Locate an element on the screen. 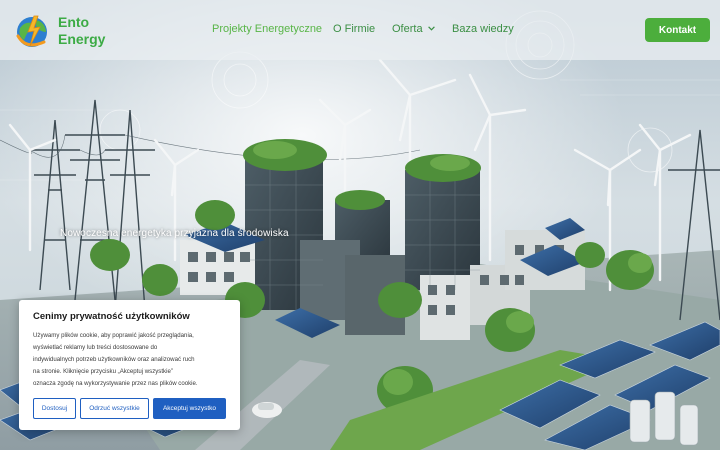 The height and width of the screenshot is (450, 720). nav-item-baza-wiedzy: Baza wiedzy is located at coordinates (483, 29).